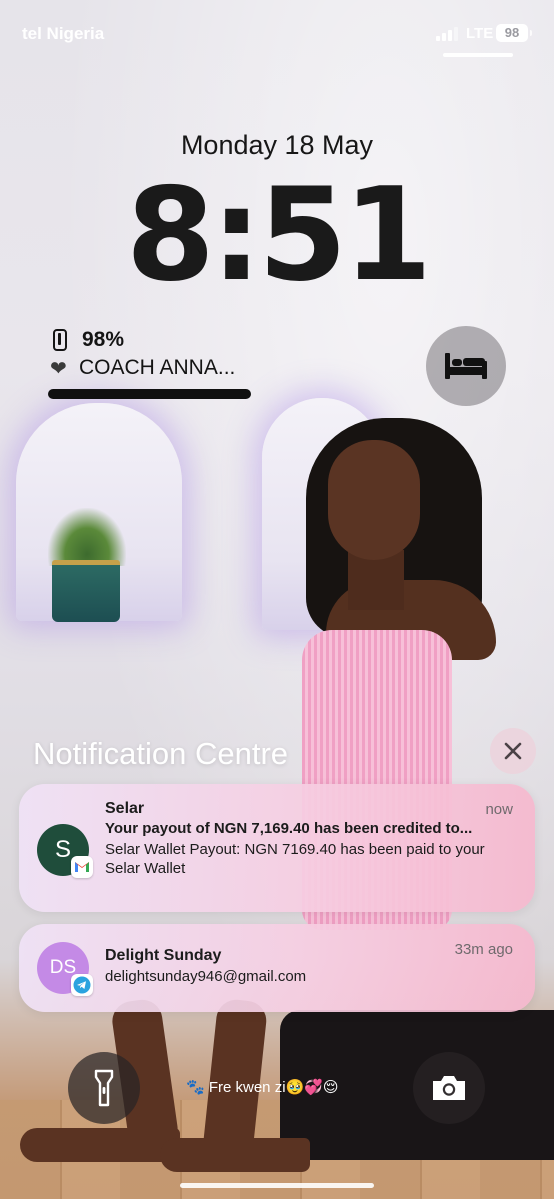 Image resolution: width=554 pixels, height=1199 pixels. Describe the element at coordinates (125, 808) in the screenshot. I see `notification-sender: Selar` at that location.